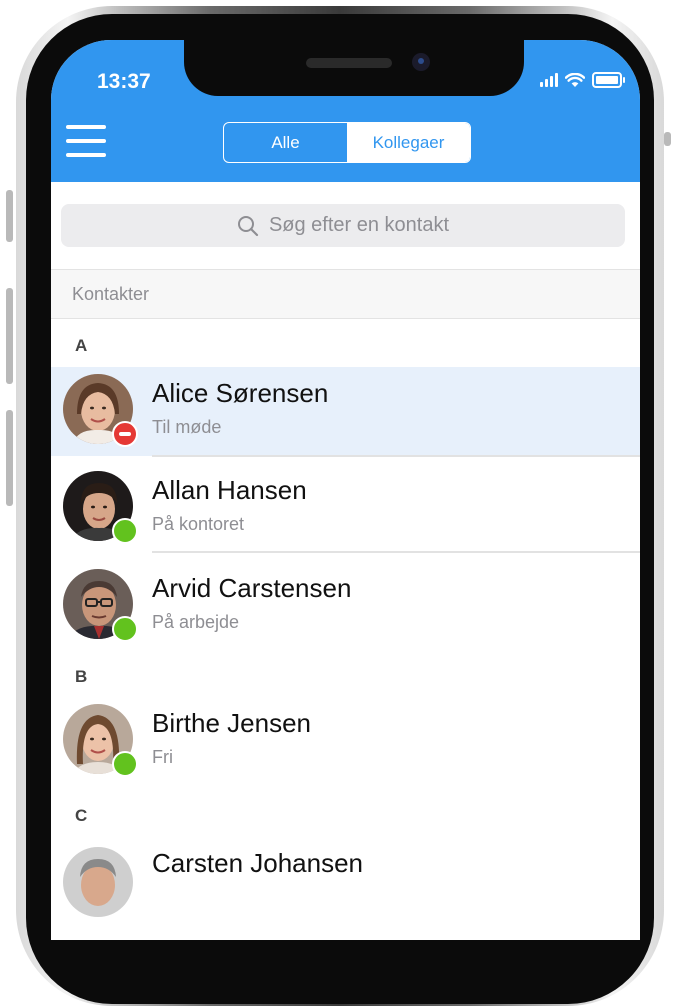 The image size is (675, 1006). Describe the element at coordinates (86, 142) in the screenshot. I see `hamburger-menu-icon` at that location.